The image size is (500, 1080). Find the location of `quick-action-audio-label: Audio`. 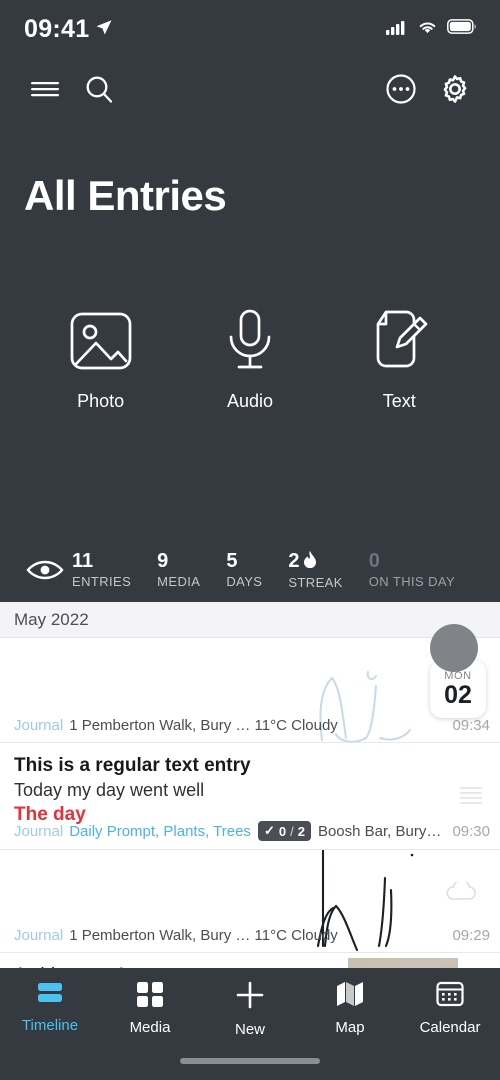

quick-action-audio-label: Audio is located at coordinates (249, 401).